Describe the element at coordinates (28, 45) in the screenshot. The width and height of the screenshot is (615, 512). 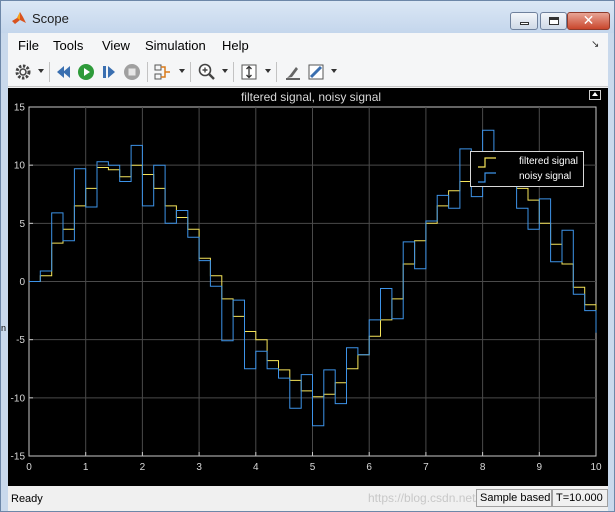
I see `menu-file: File` at that location.